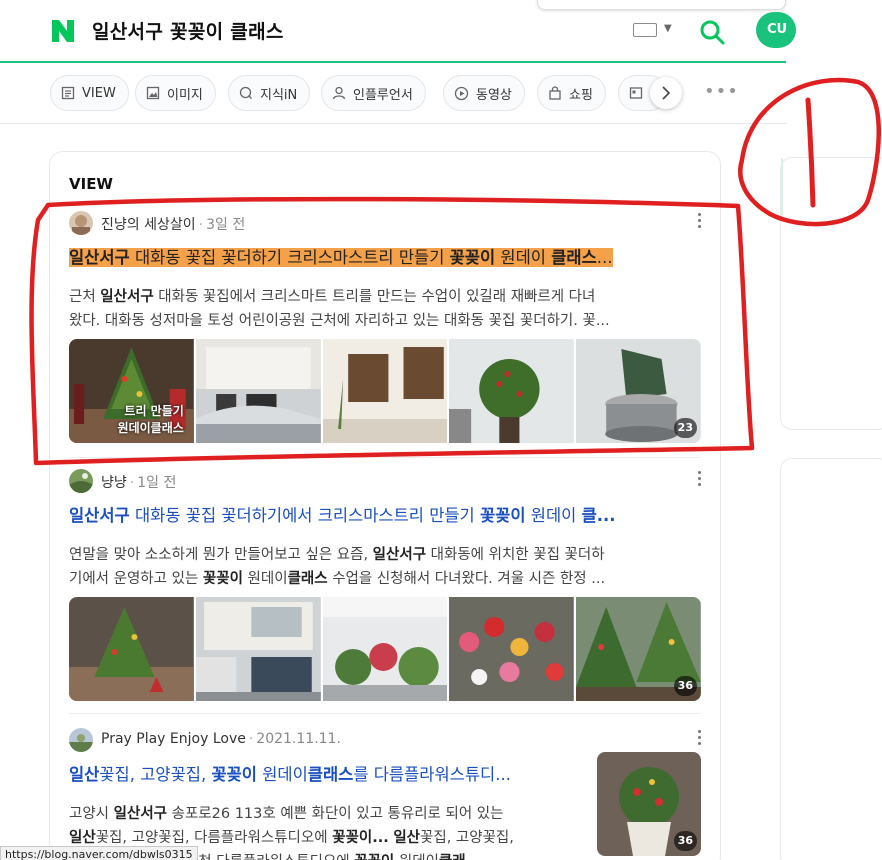  What do you see at coordinates (214, 838) in the screenshot?
I see `text-run: 꽃집, 고양꽃집, 다름플라워스튜디오에` at bounding box center [214, 838].